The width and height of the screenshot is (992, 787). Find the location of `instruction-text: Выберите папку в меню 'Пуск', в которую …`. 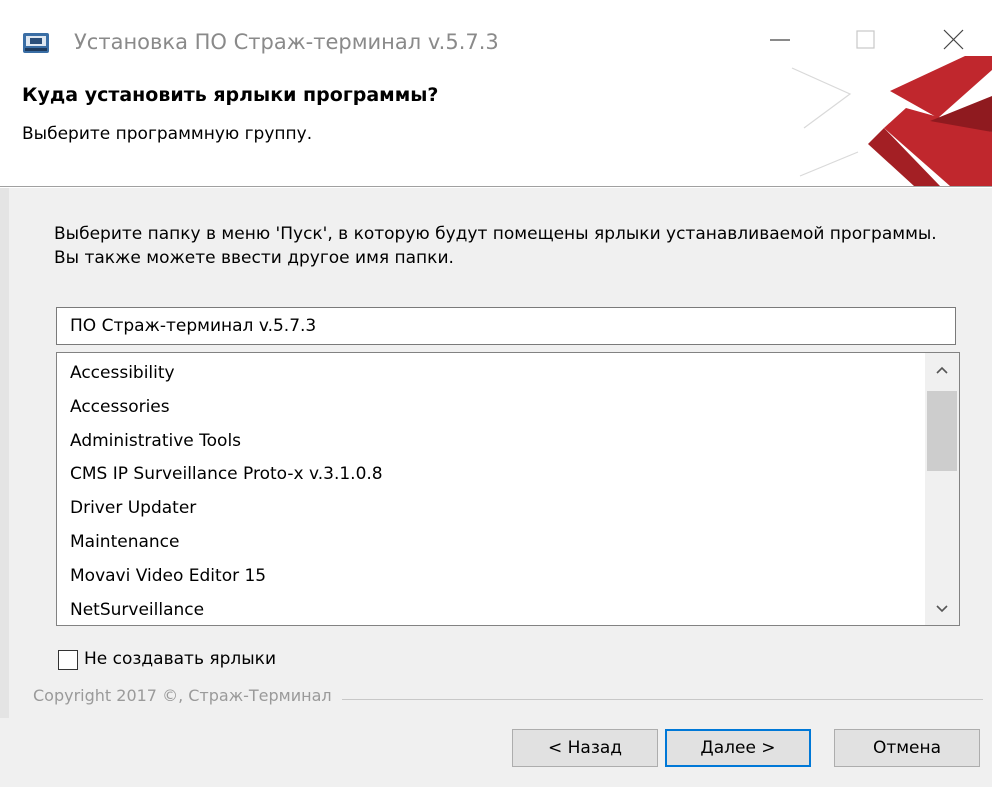

instruction-text: Выберите папку в меню 'Пуск', в которую … is located at coordinates (495, 246).